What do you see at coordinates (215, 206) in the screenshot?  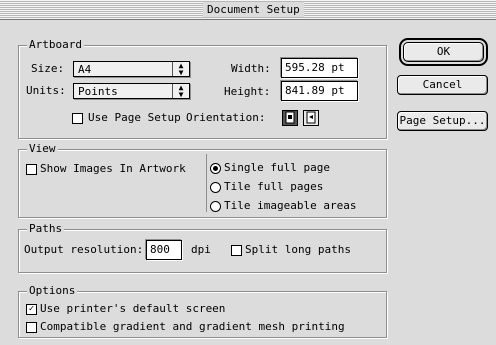 I see `tile-imageable-areas-radio` at bounding box center [215, 206].